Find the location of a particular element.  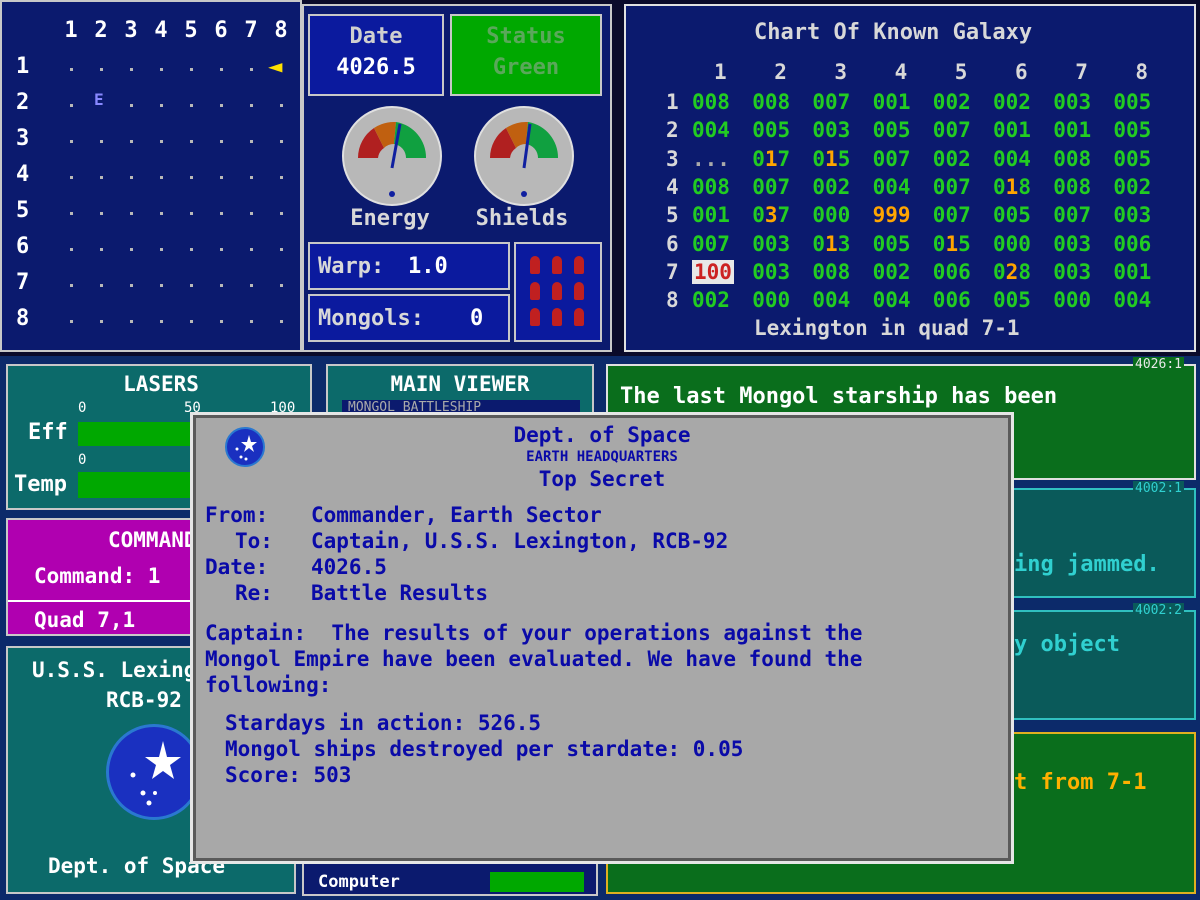

warp-box: Warp: 1.0 is located at coordinates (409, 266).